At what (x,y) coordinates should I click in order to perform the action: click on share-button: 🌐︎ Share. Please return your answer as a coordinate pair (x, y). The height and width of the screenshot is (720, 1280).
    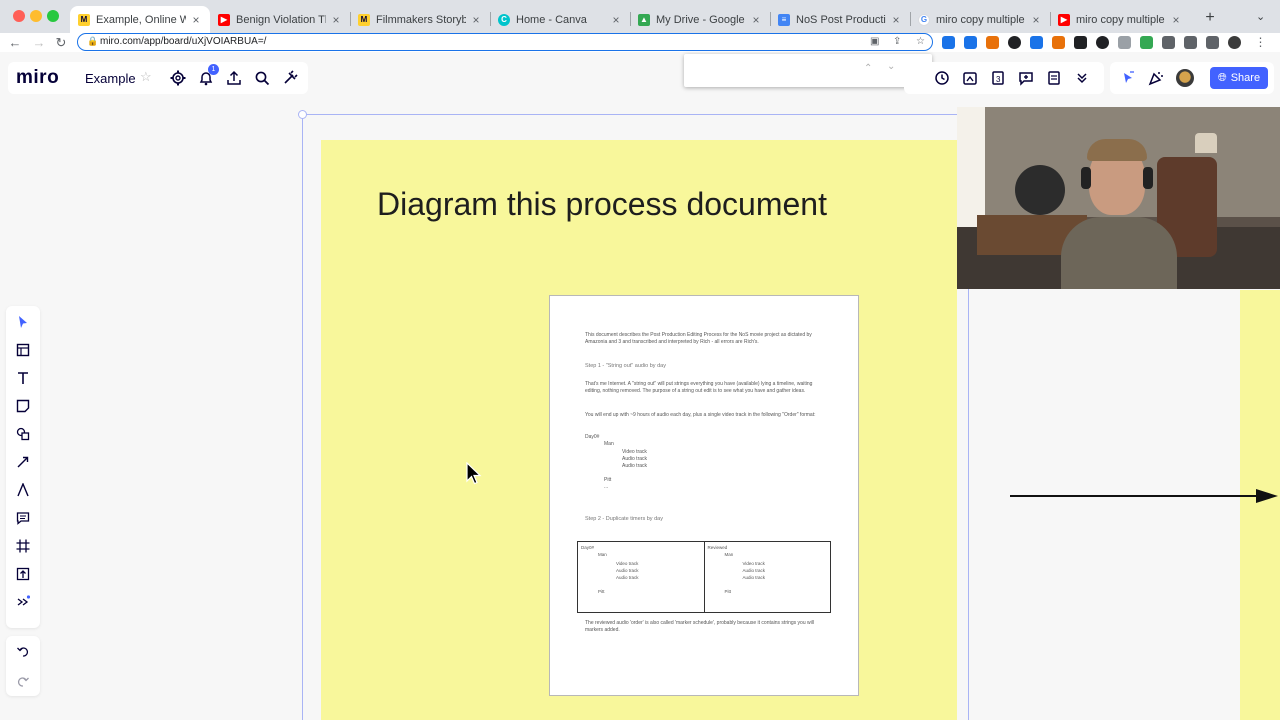
    Looking at the image, I should click on (1239, 78).